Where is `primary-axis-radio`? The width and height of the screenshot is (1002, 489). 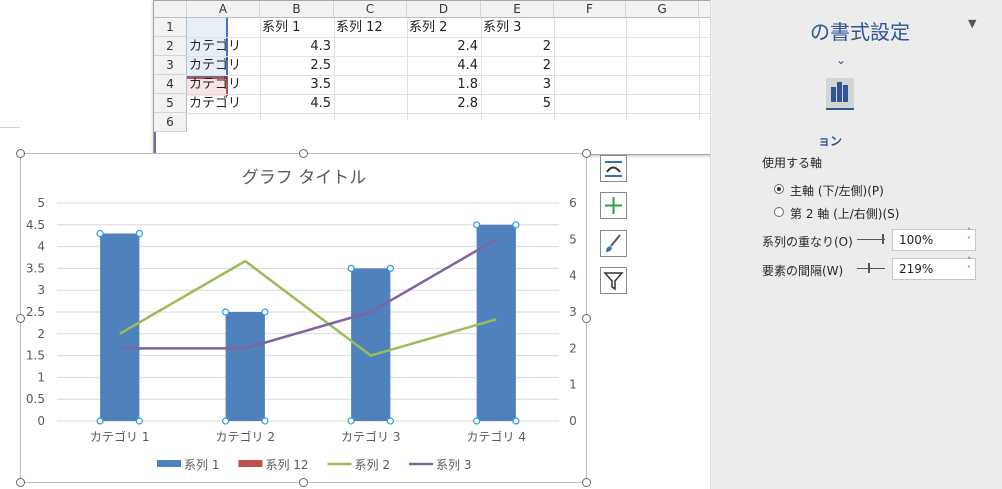
primary-axis-radio is located at coordinates (779, 189).